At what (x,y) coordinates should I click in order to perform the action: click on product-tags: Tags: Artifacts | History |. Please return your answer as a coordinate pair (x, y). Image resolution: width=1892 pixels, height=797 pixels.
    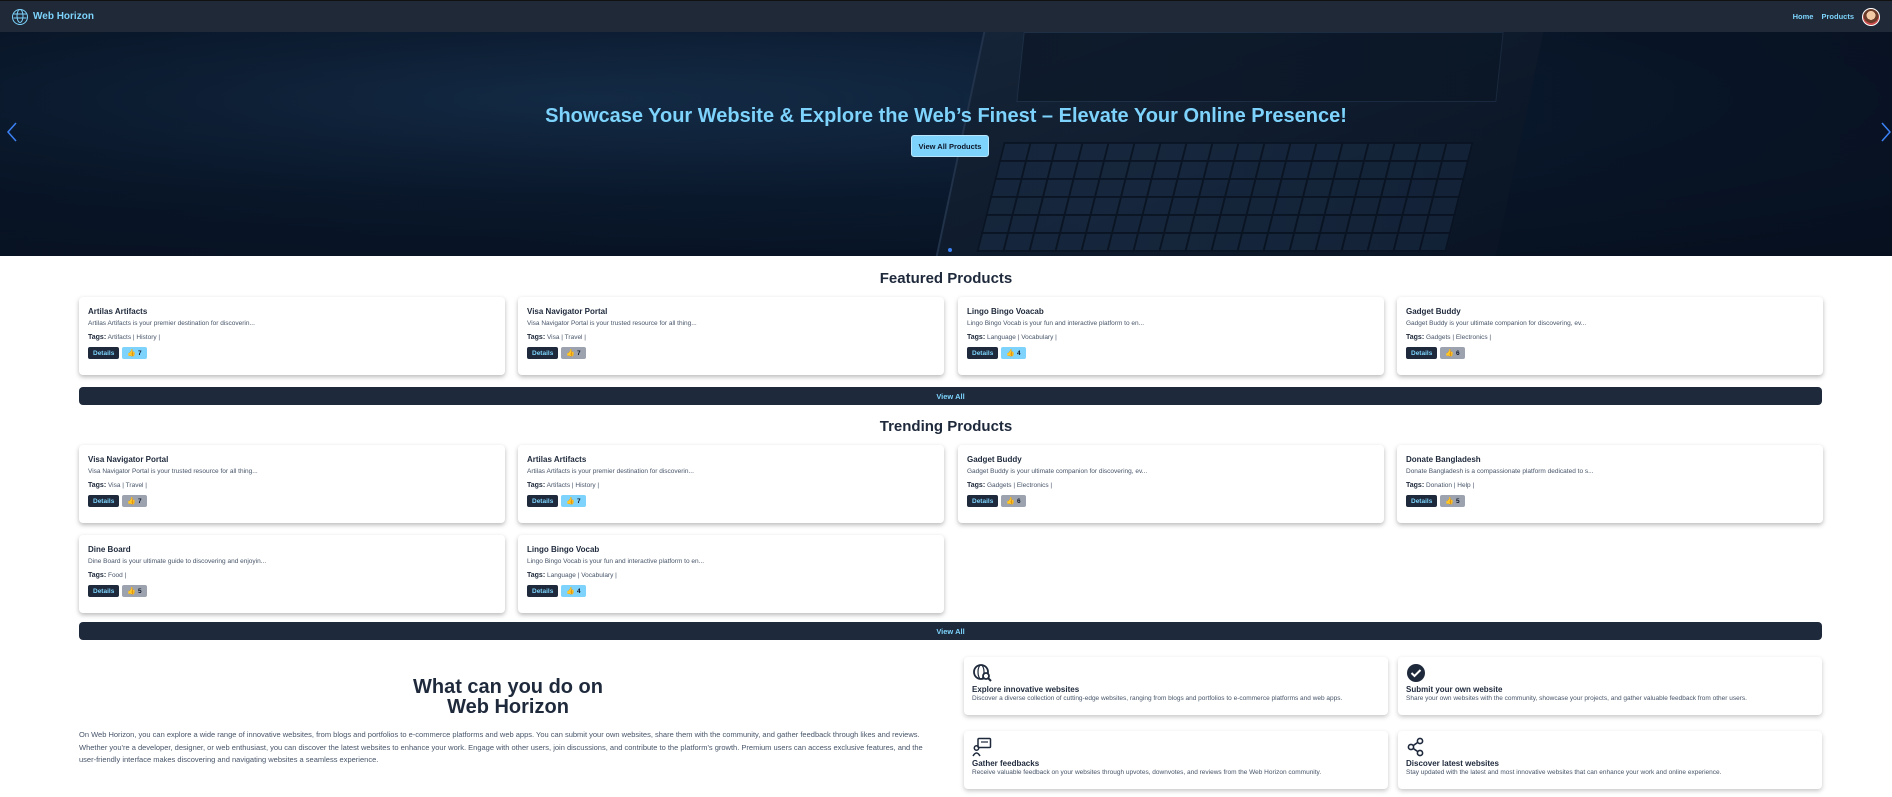
    Looking at the image, I should click on (292, 337).